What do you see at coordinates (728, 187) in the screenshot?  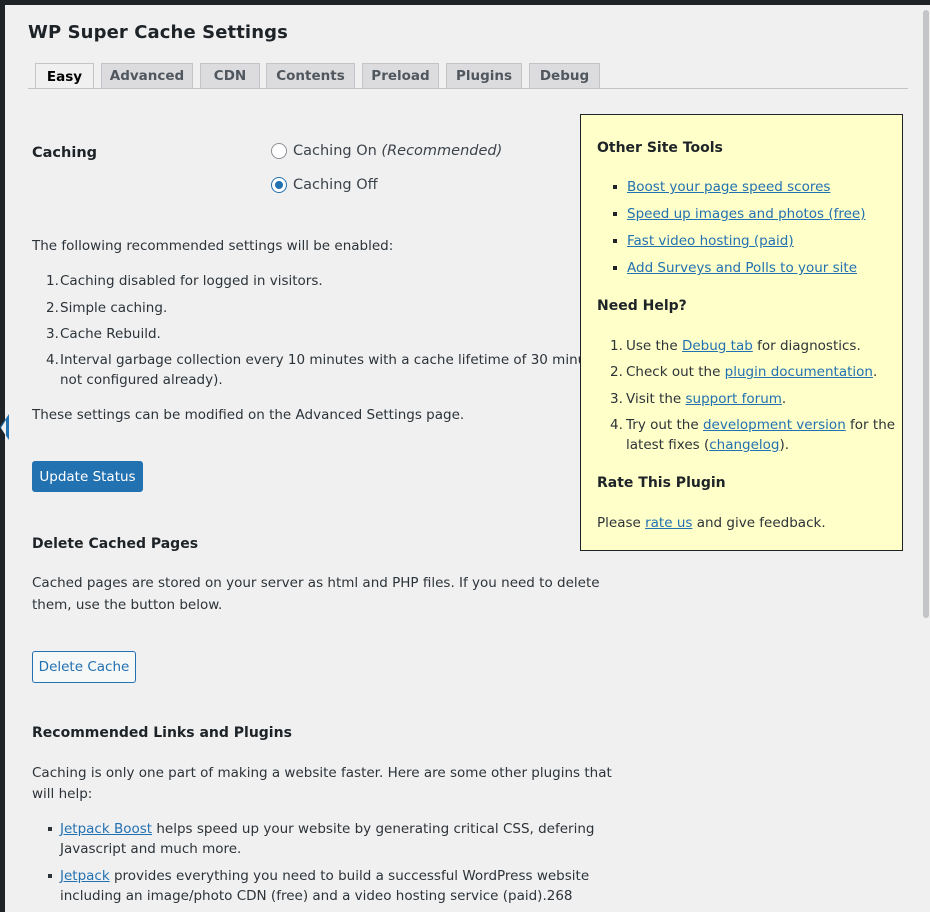 I see `boost-speed-link: Boost your page speed scores` at bounding box center [728, 187].